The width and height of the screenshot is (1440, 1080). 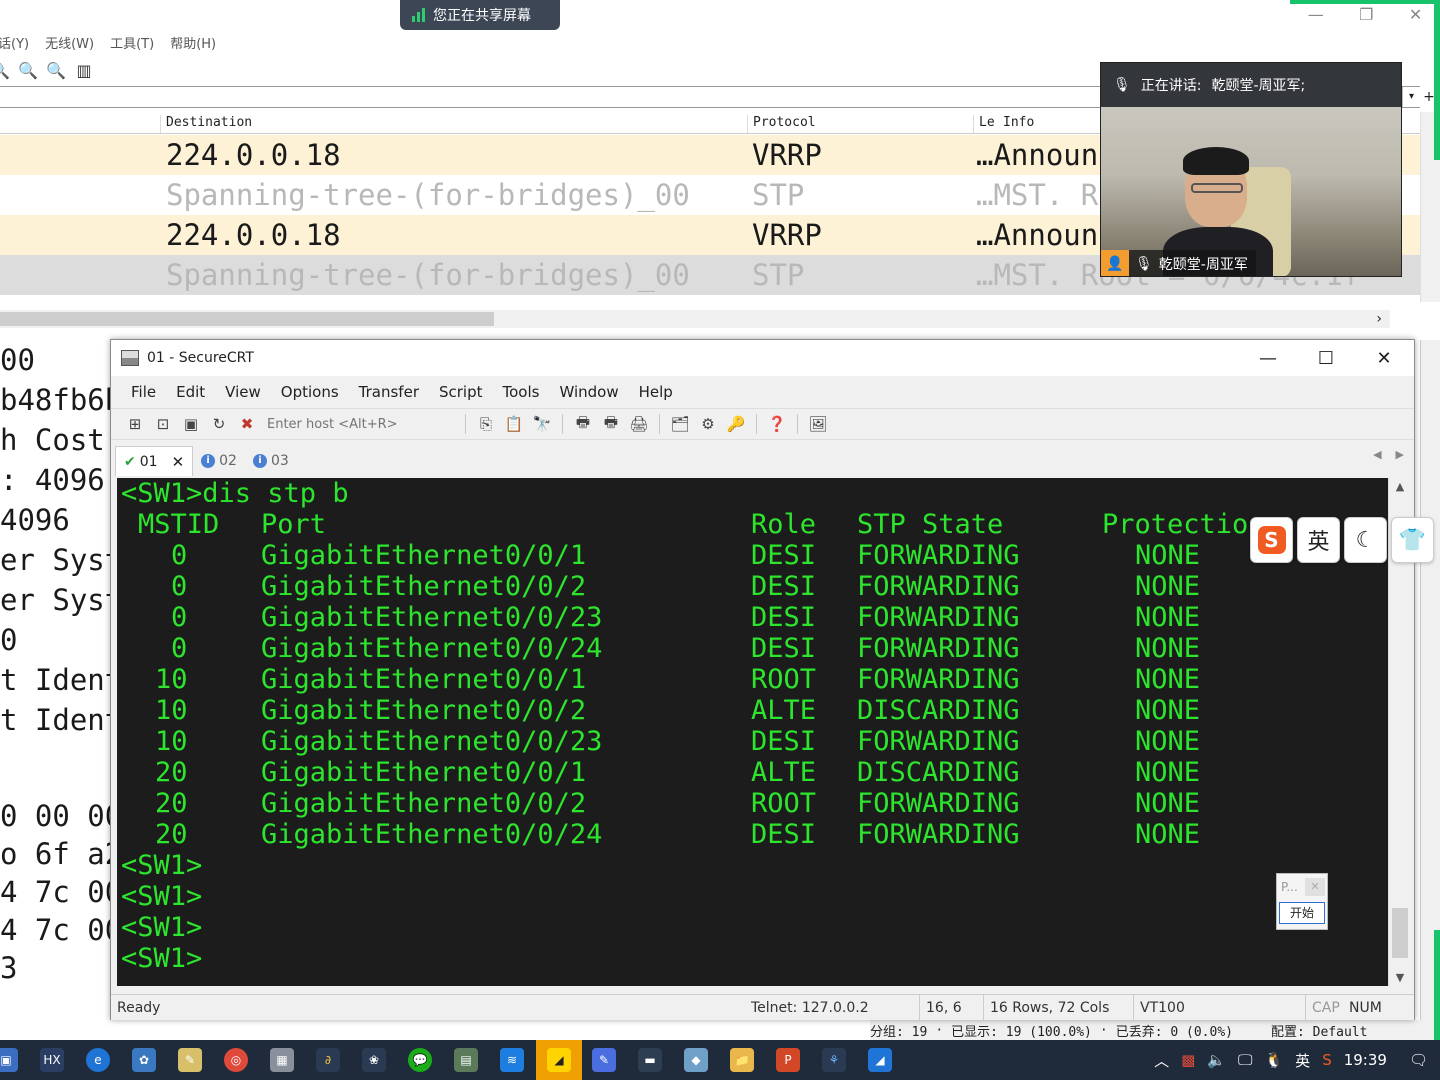 What do you see at coordinates (777, 424) in the screenshot?
I see `help-icon: ❓` at bounding box center [777, 424].